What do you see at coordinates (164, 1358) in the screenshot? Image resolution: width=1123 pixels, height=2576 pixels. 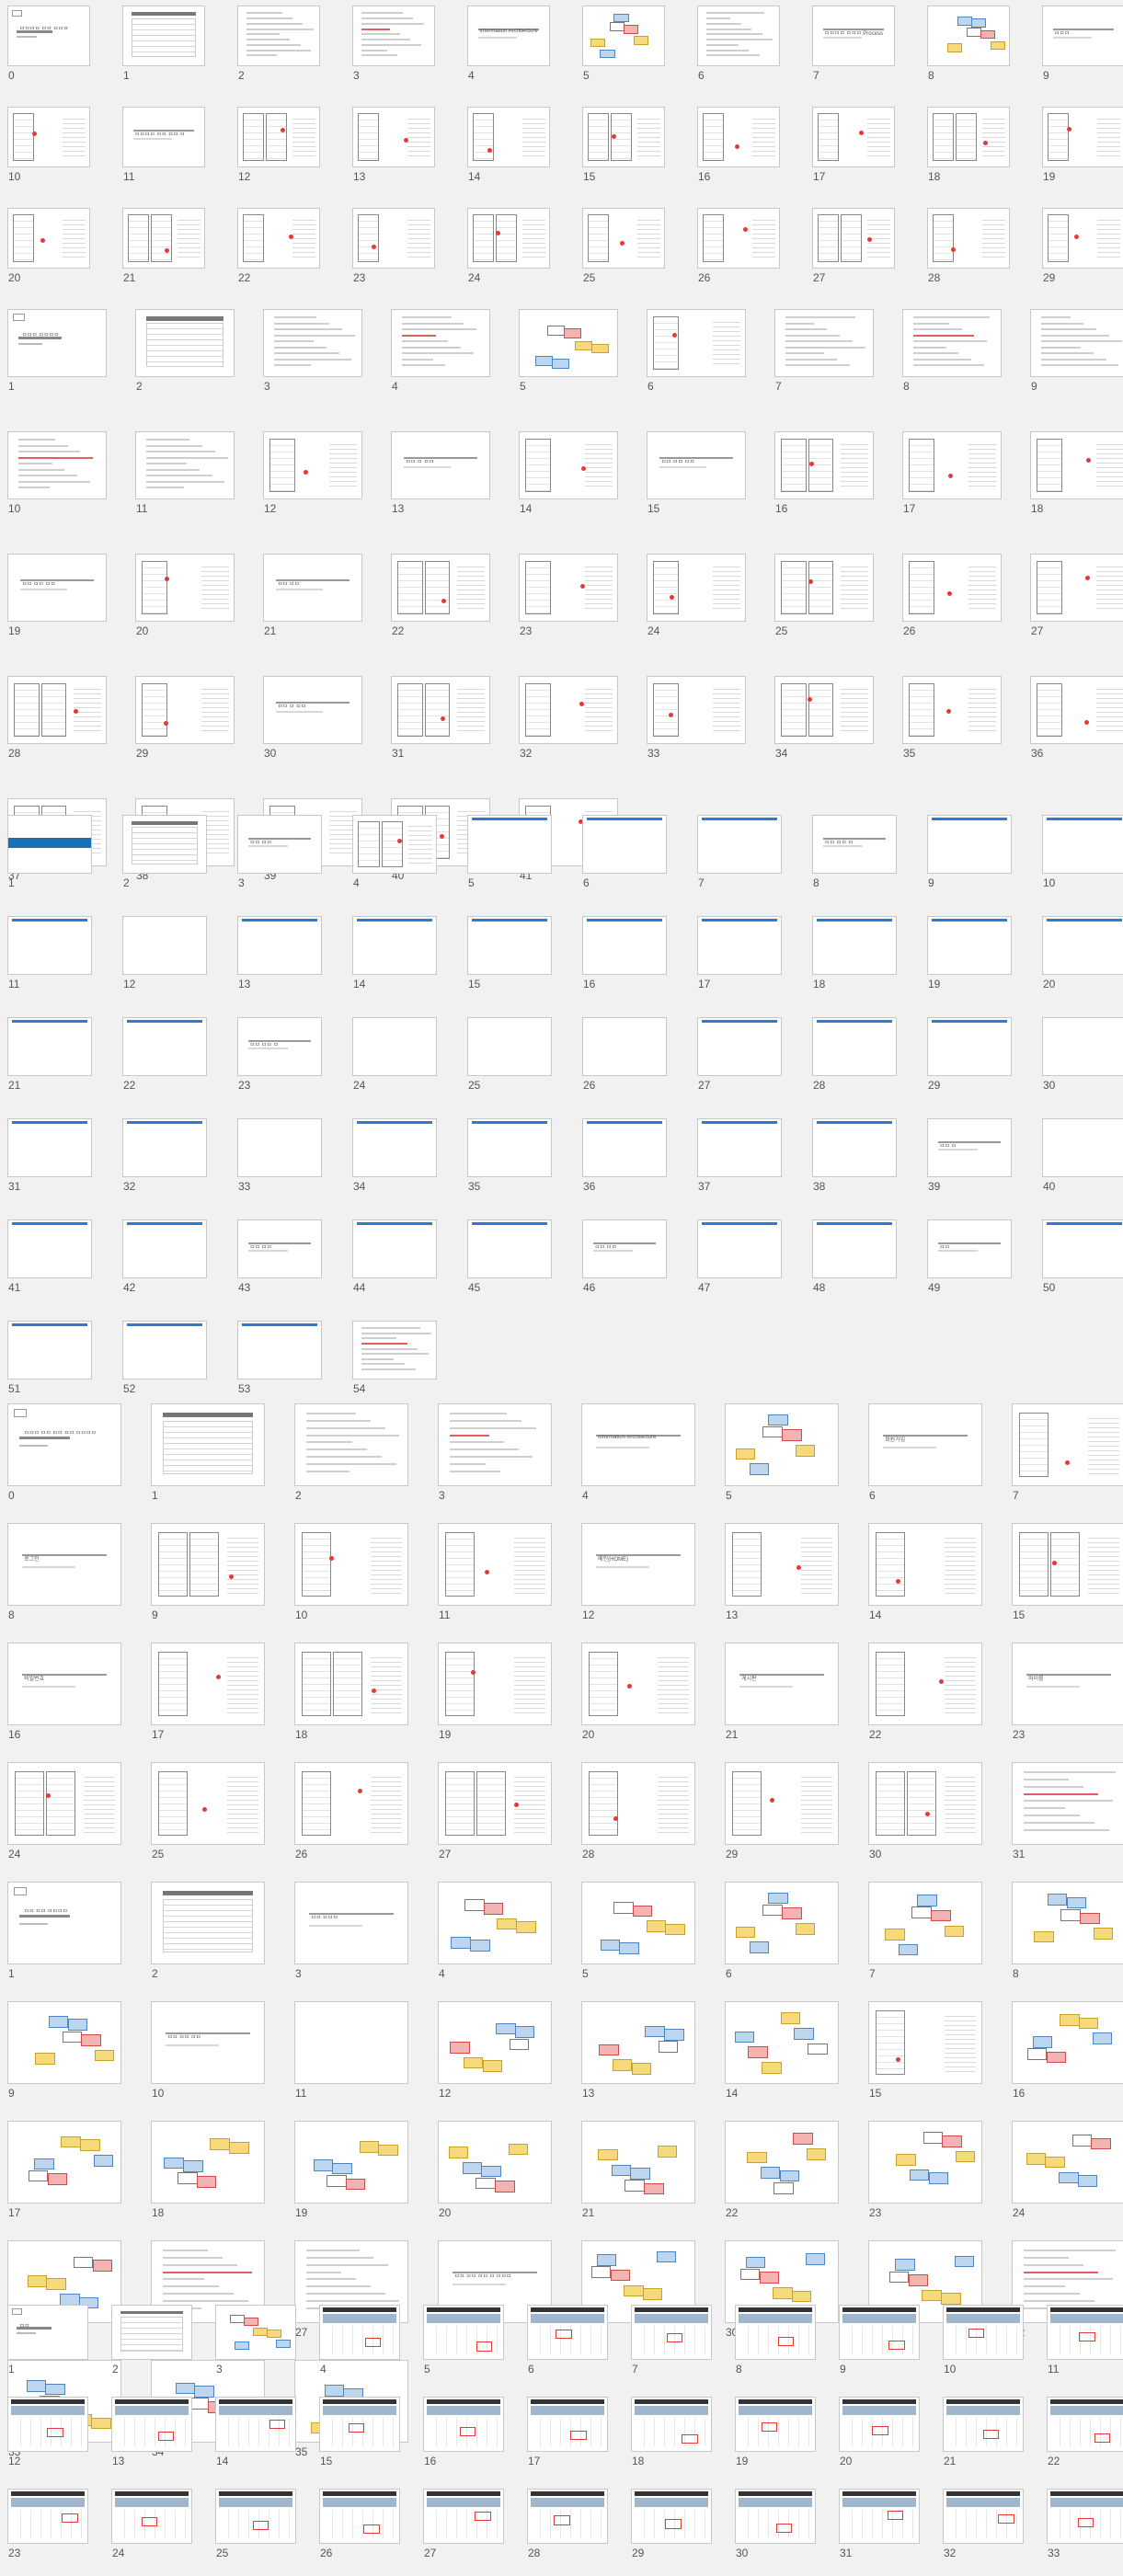 I see `slide-thumbnail: 52` at bounding box center [164, 1358].